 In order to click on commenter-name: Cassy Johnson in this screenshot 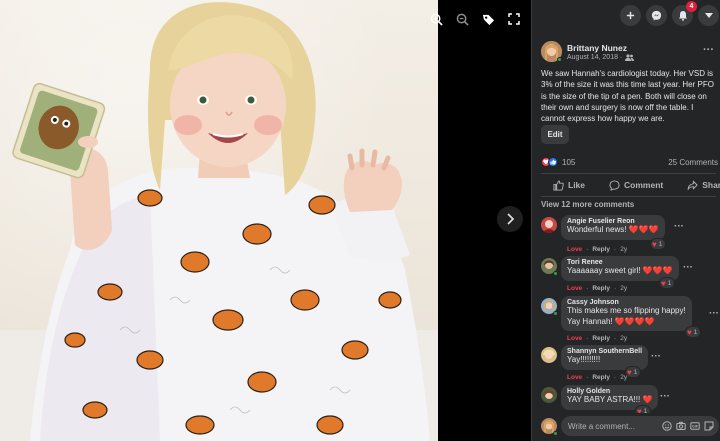, I will do `click(626, 302)`.